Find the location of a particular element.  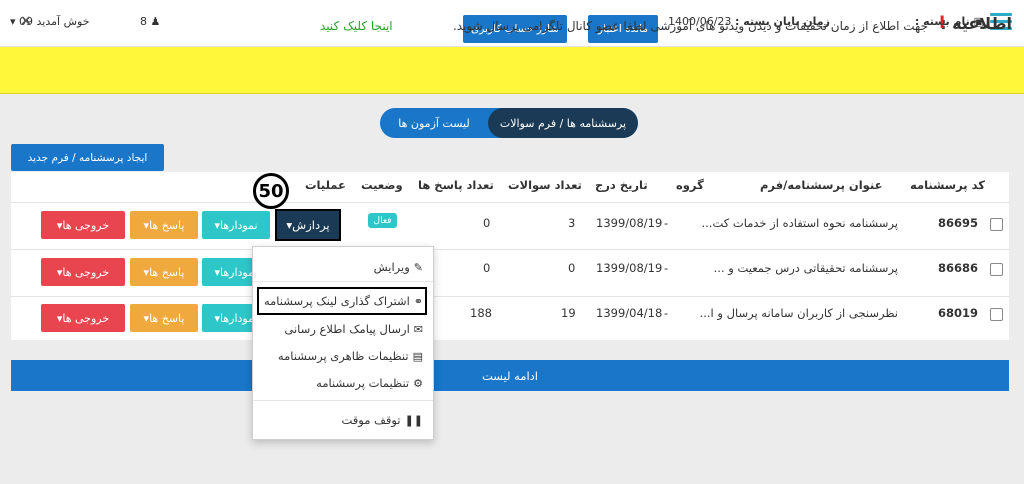

row-questions: 19 is located at coordinates (568, 313).